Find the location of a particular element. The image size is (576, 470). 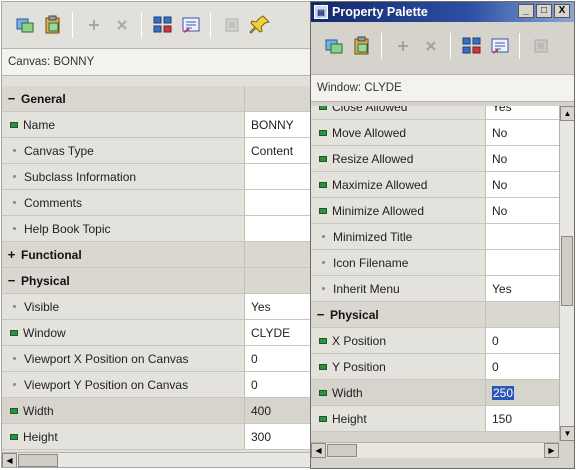

property-row-x-position: X Position 0 is located at coordinates (442, 341).